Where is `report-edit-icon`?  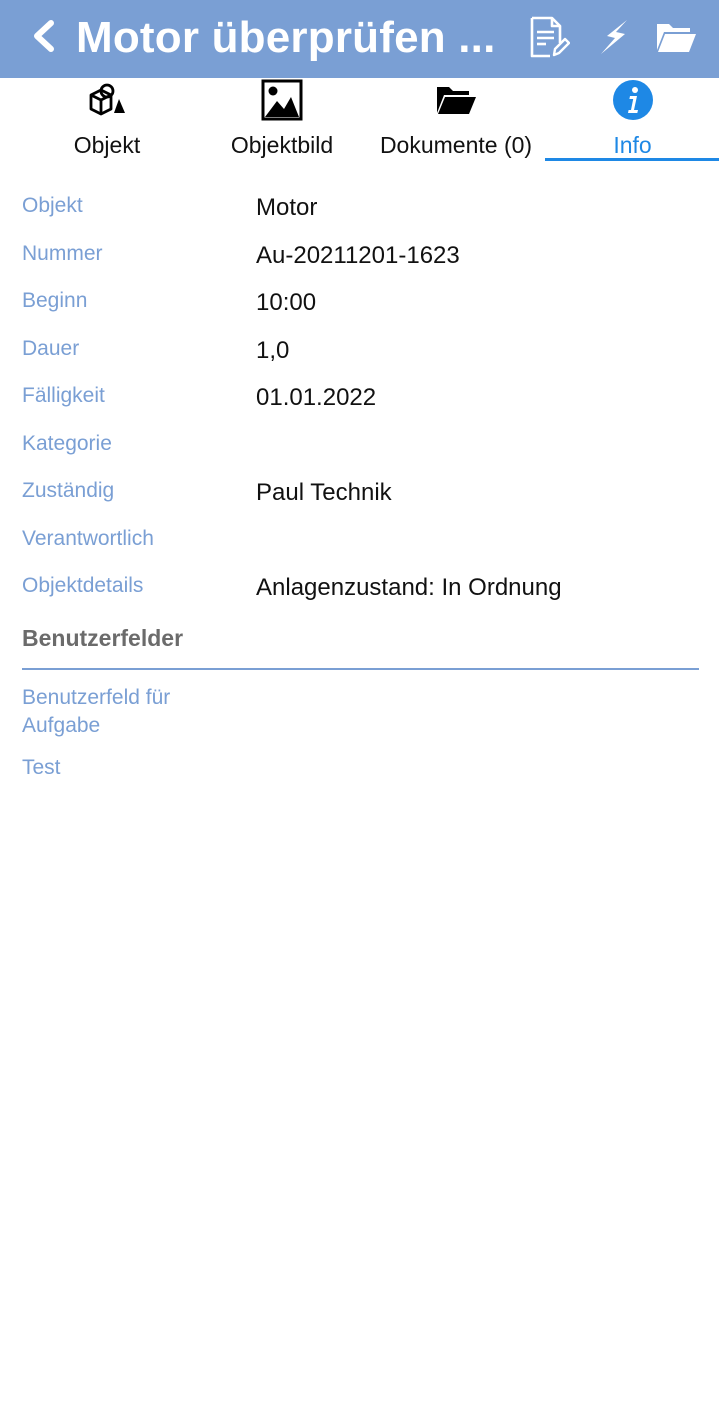
report-edit-icon is located at coordinates (548, 37).